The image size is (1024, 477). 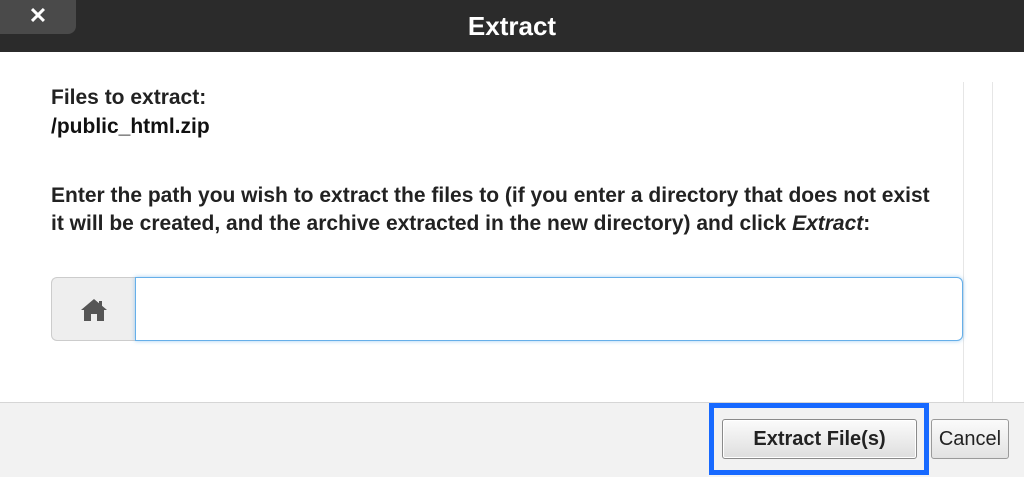 I want to click on dialog-title: Extract, so click(x=512, y=26).